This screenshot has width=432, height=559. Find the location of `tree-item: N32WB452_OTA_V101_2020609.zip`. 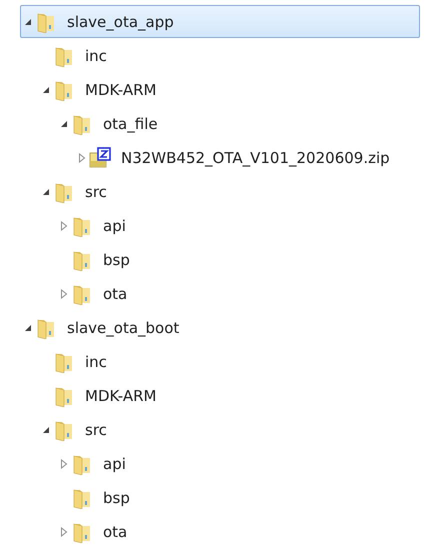

tree-item: N32WB452_OTA_V101_2020609.zip is located at coordinates (220, 157).